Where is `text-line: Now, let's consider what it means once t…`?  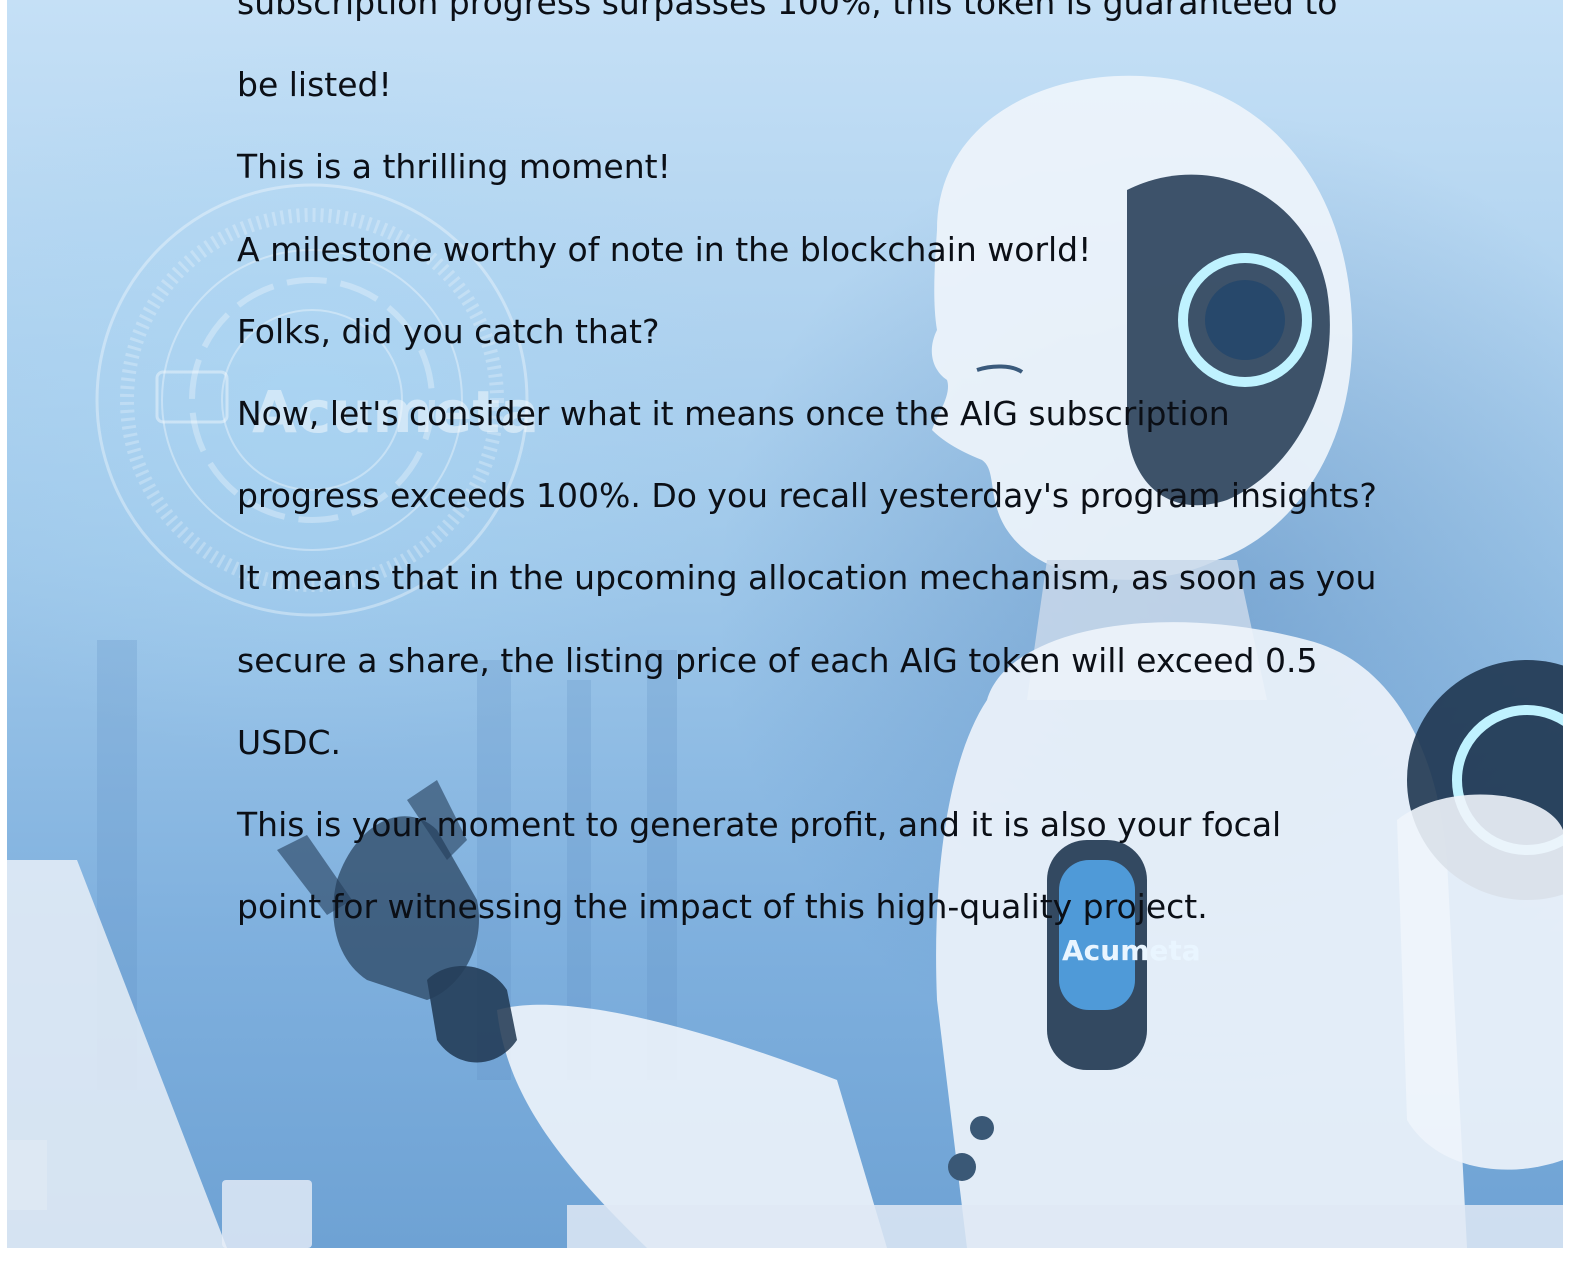 text-line: Now, let's consider what it means once t… is located at coordinates (733, 414).